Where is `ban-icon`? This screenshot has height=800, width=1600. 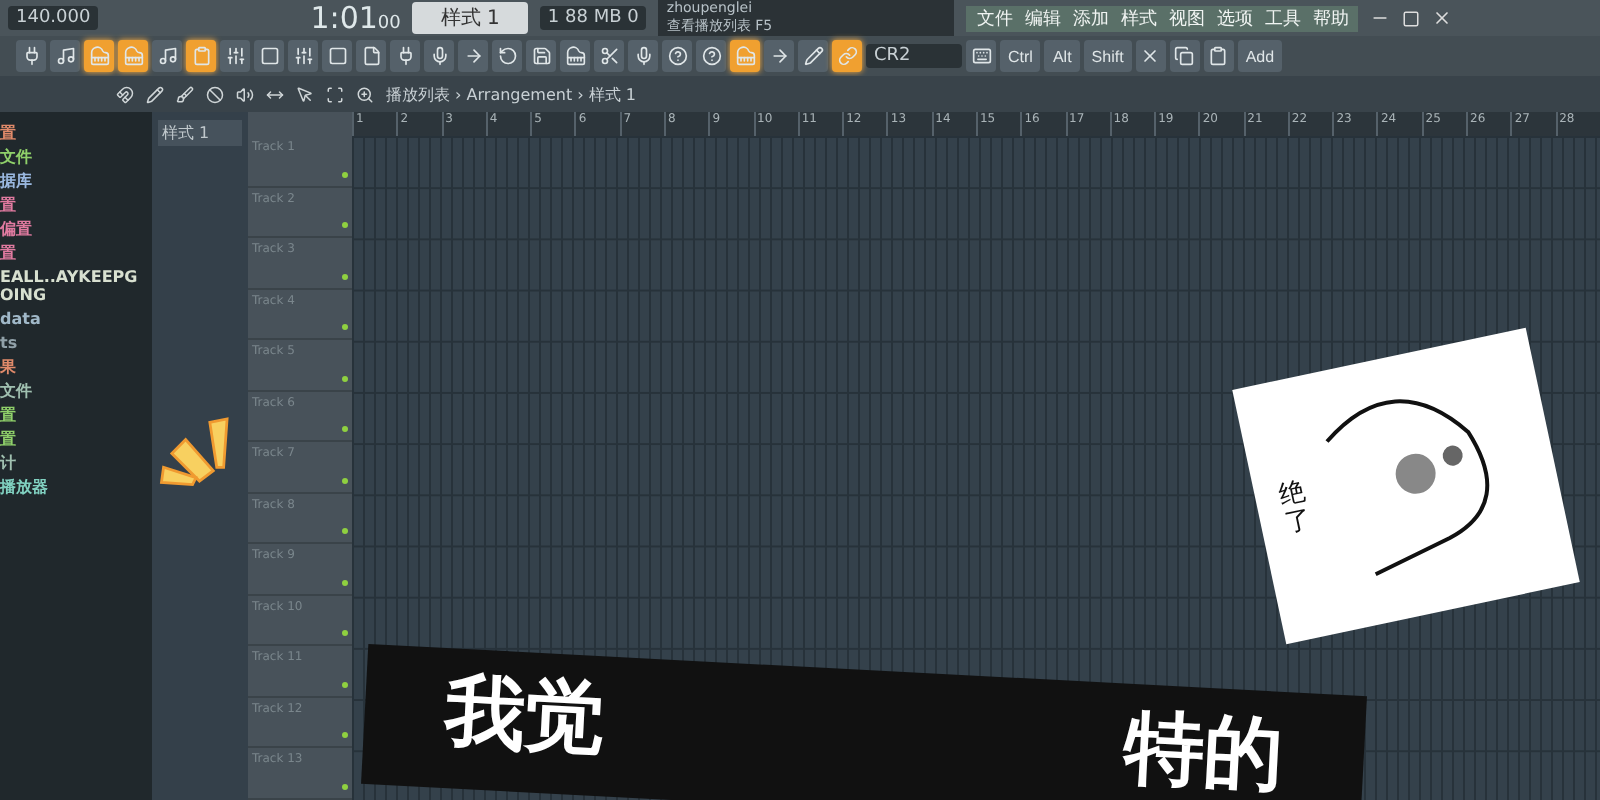 ban-icon is located at coordinates (215, 94).